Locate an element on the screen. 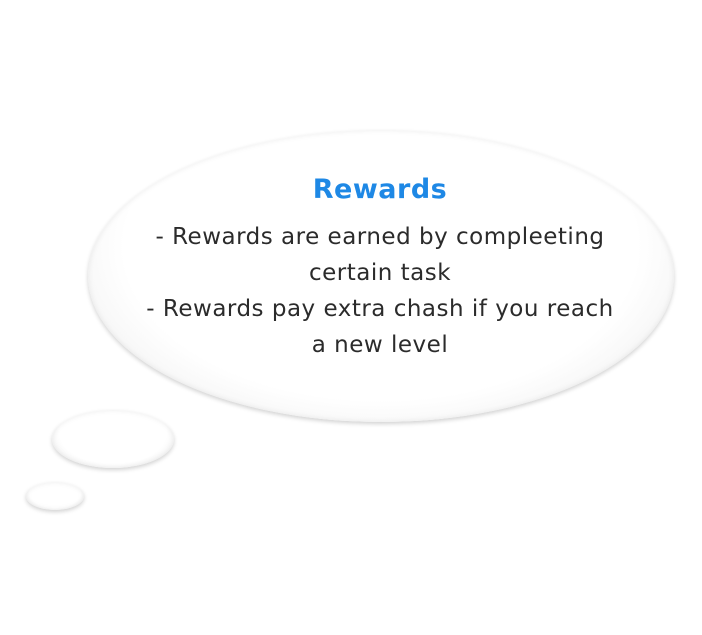  rewards-line-2: certain task is located at coordinates (380, 273).